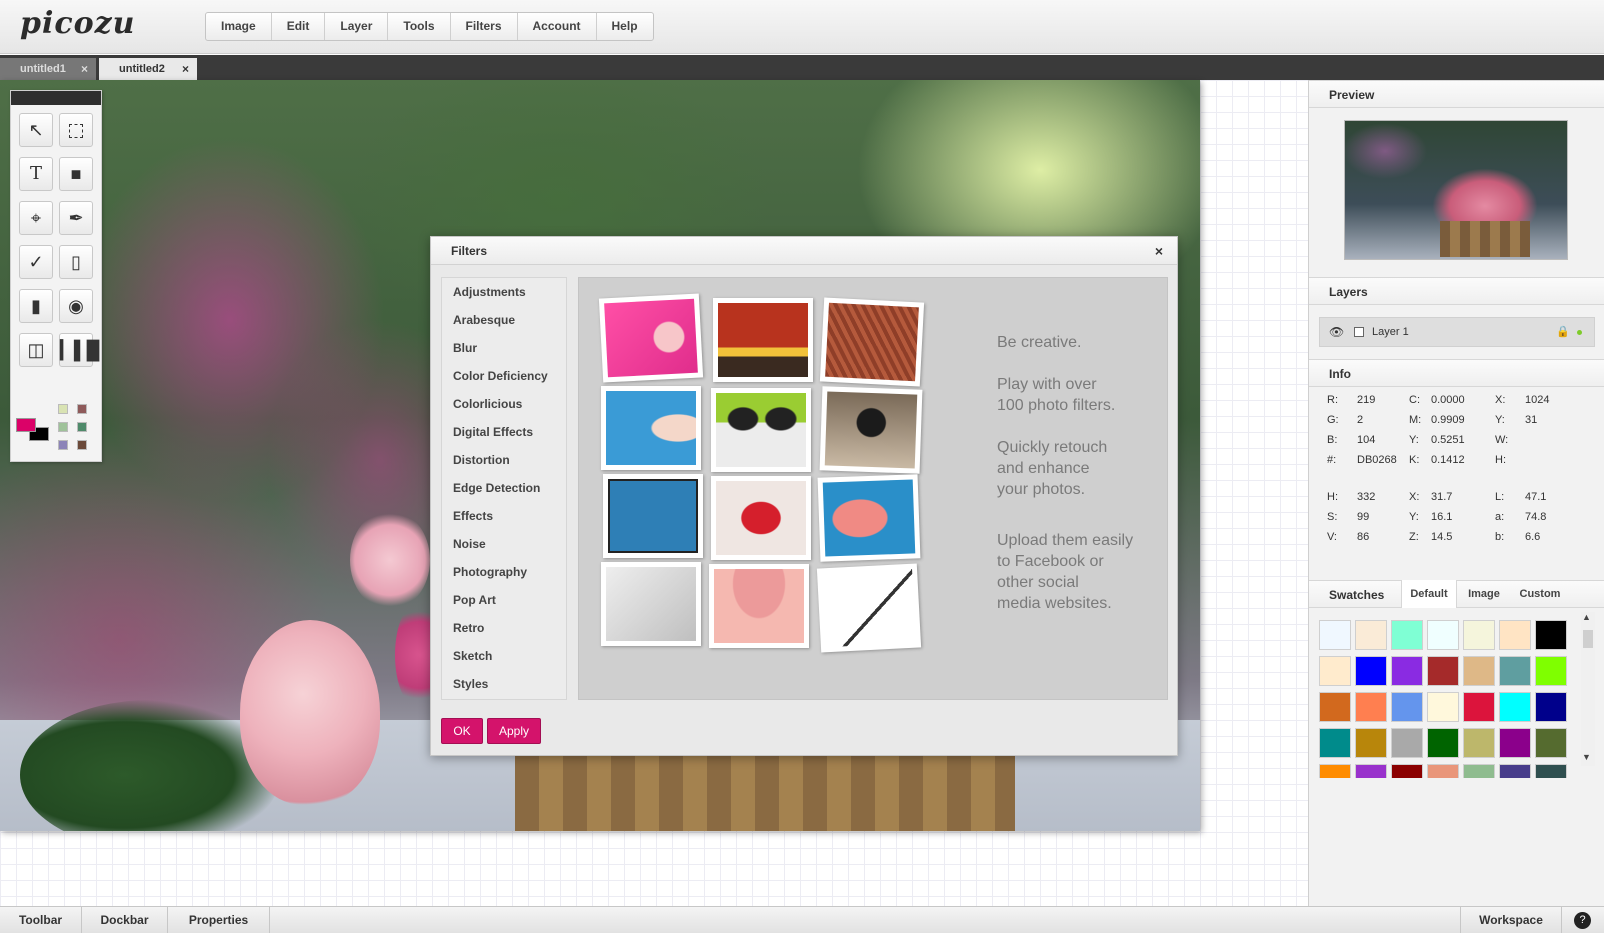 Image resolution: width=1604 pixels, height=933 pixels. Describe the element at coordinates (1582, 920) in the screenshot. I see `help-icon: ?` at that location.